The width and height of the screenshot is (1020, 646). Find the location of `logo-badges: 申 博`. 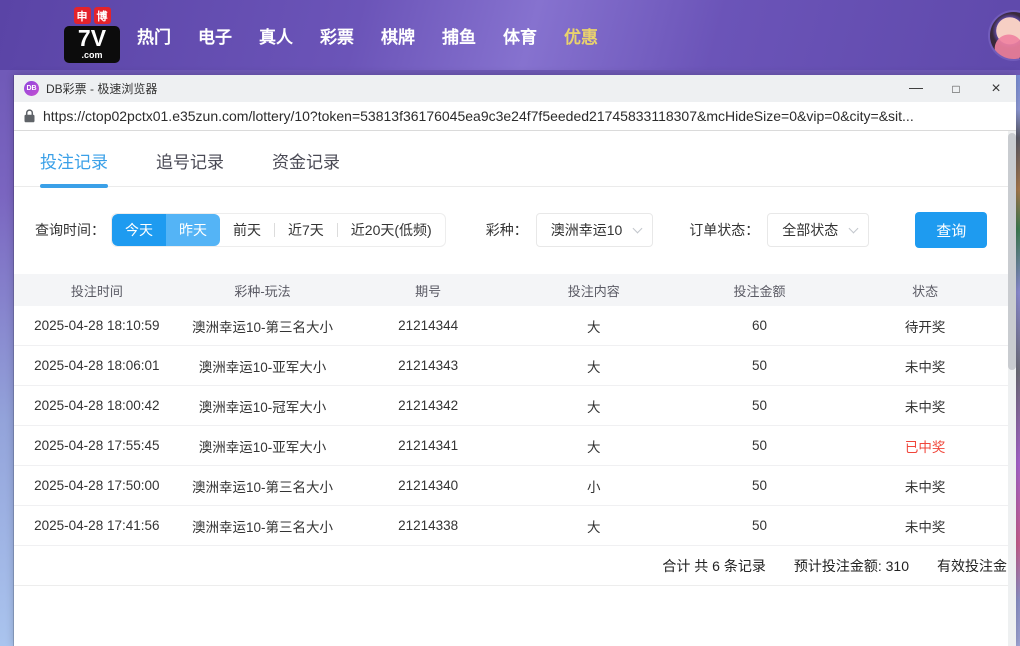

logo-badges: 申 博 is located at coordinates (92, 15).